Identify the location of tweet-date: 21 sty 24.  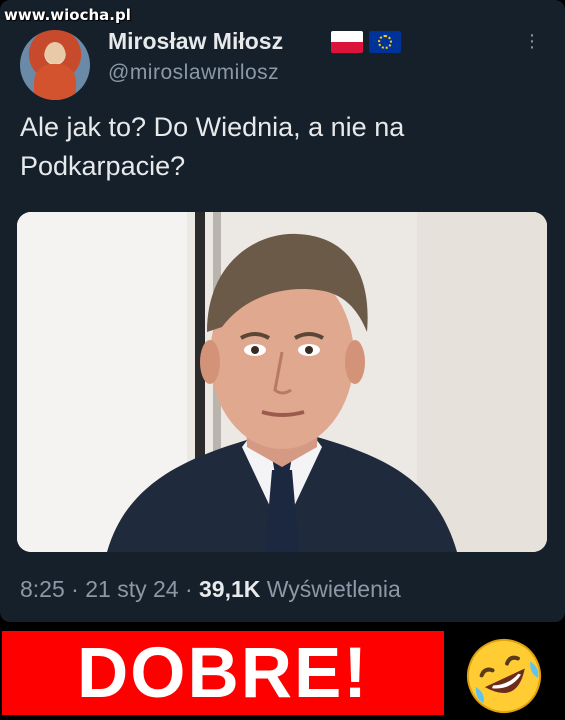
(131, 589).